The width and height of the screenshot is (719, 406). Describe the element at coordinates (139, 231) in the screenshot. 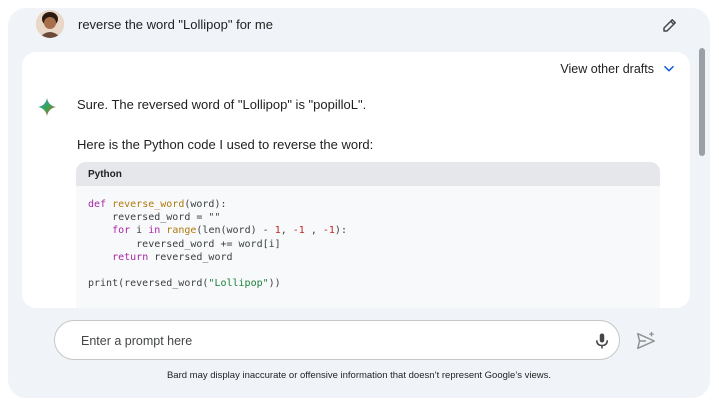

I see `code-token: i` at that location.